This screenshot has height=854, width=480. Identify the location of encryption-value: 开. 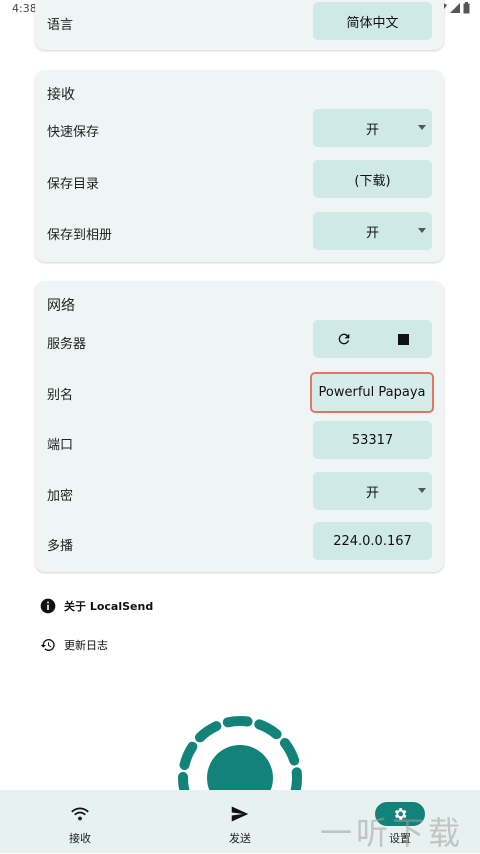
(372, 493).